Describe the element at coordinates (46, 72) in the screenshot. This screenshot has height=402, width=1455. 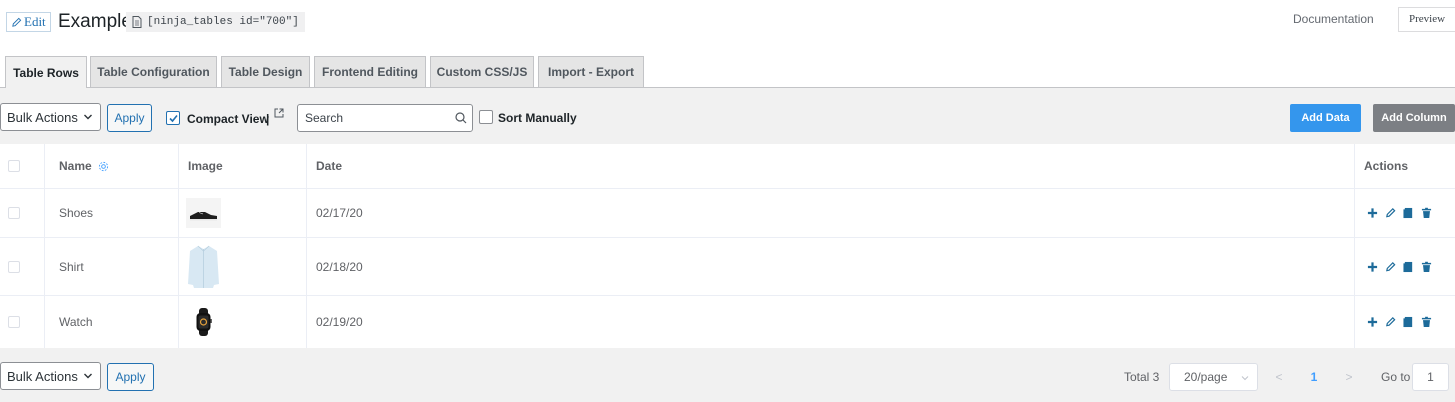
I see `tab-table-rows: Table Rows` at that location.